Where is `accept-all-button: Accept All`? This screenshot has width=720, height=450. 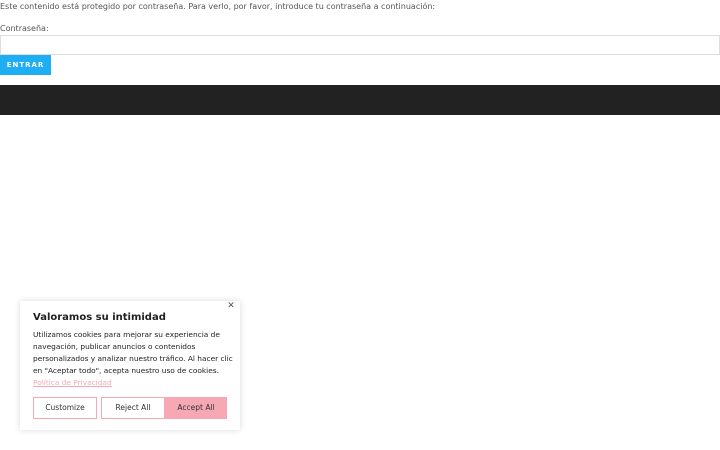 accept-all-button: Accept All is located at coordinates (196, 408).